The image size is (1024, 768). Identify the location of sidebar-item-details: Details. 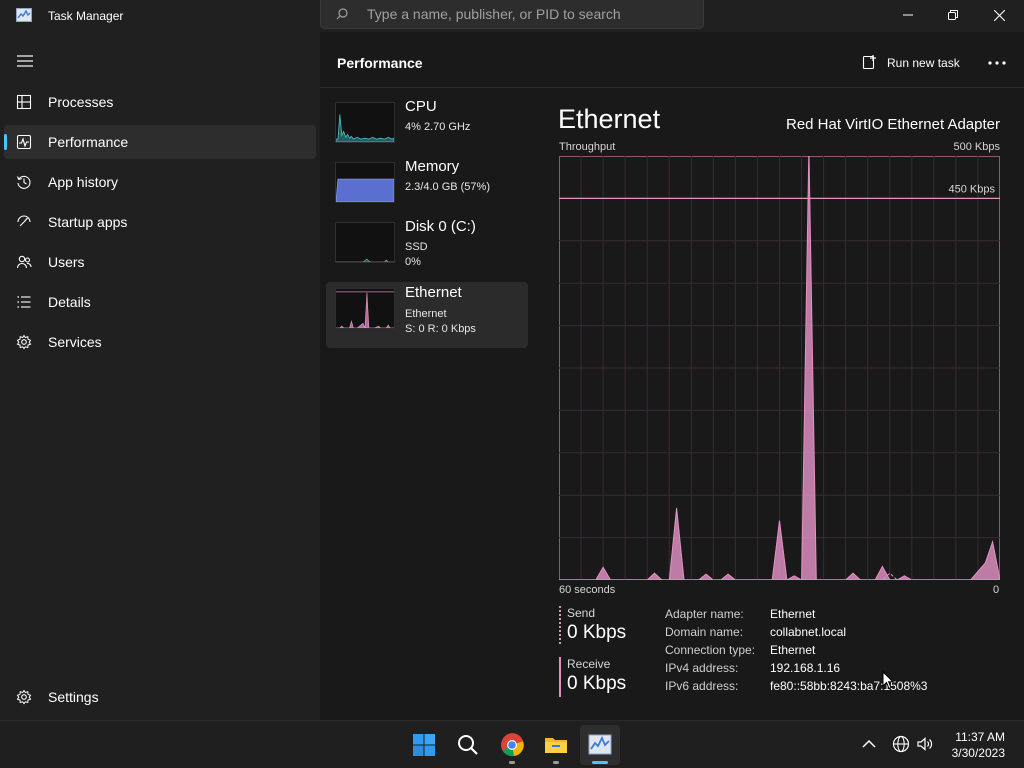
(160, 302).